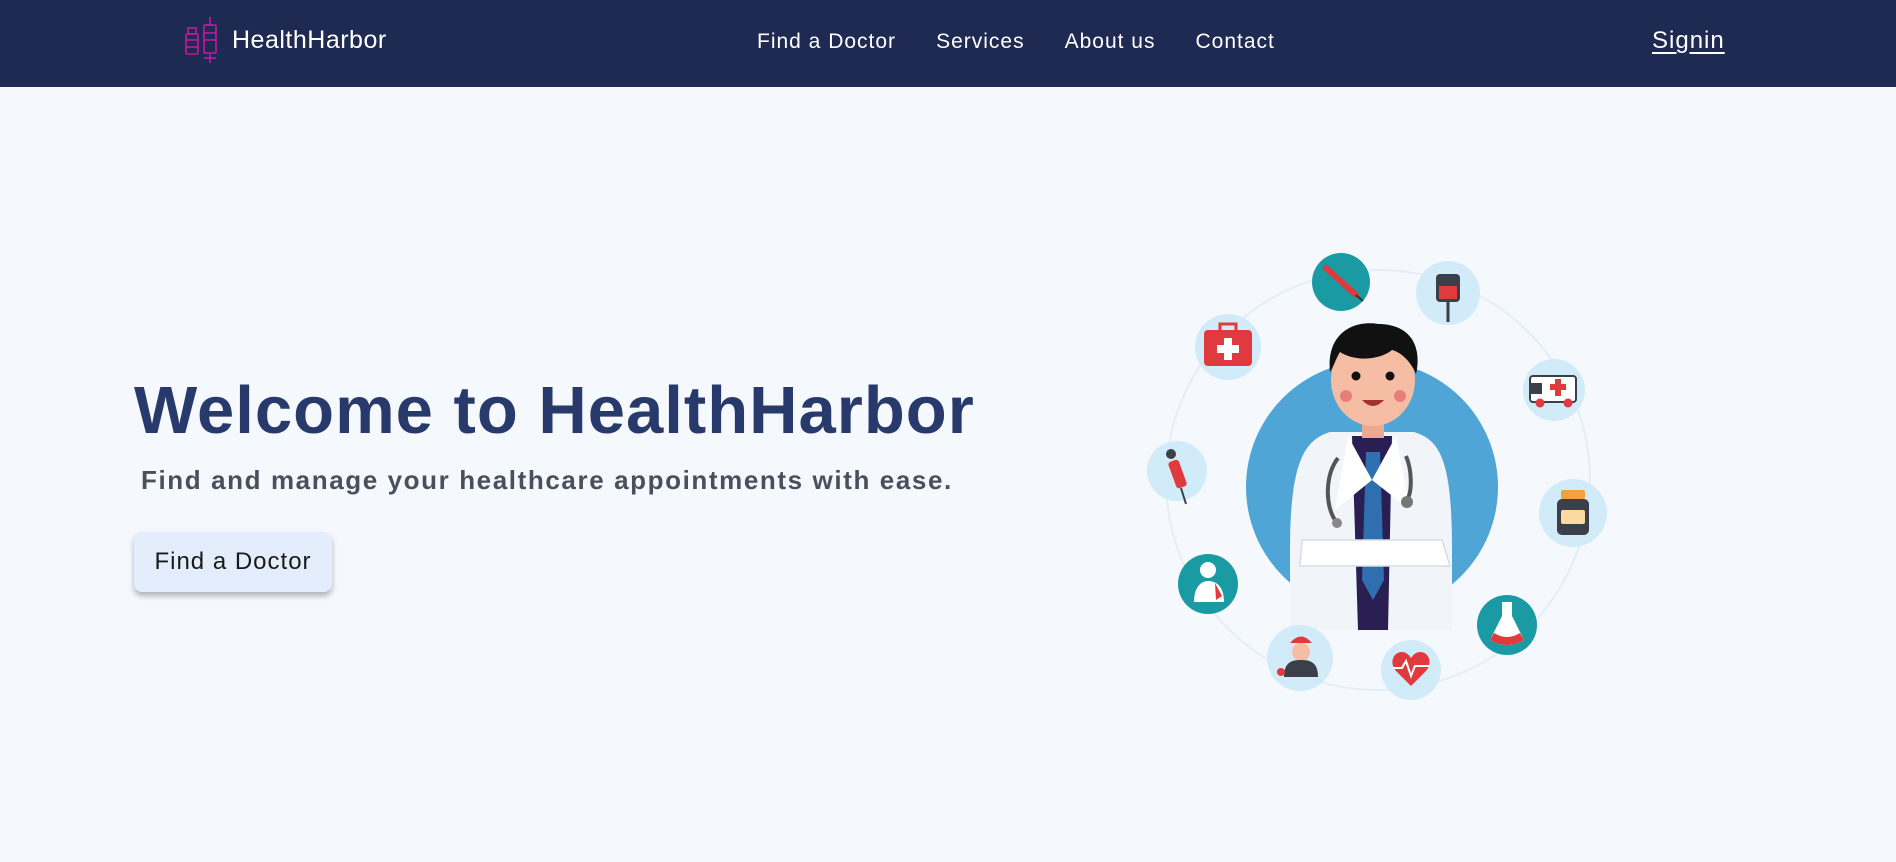  Describe the element at coordinates (1371, 476) in the screenshot. I see `doctor-character` at that location.